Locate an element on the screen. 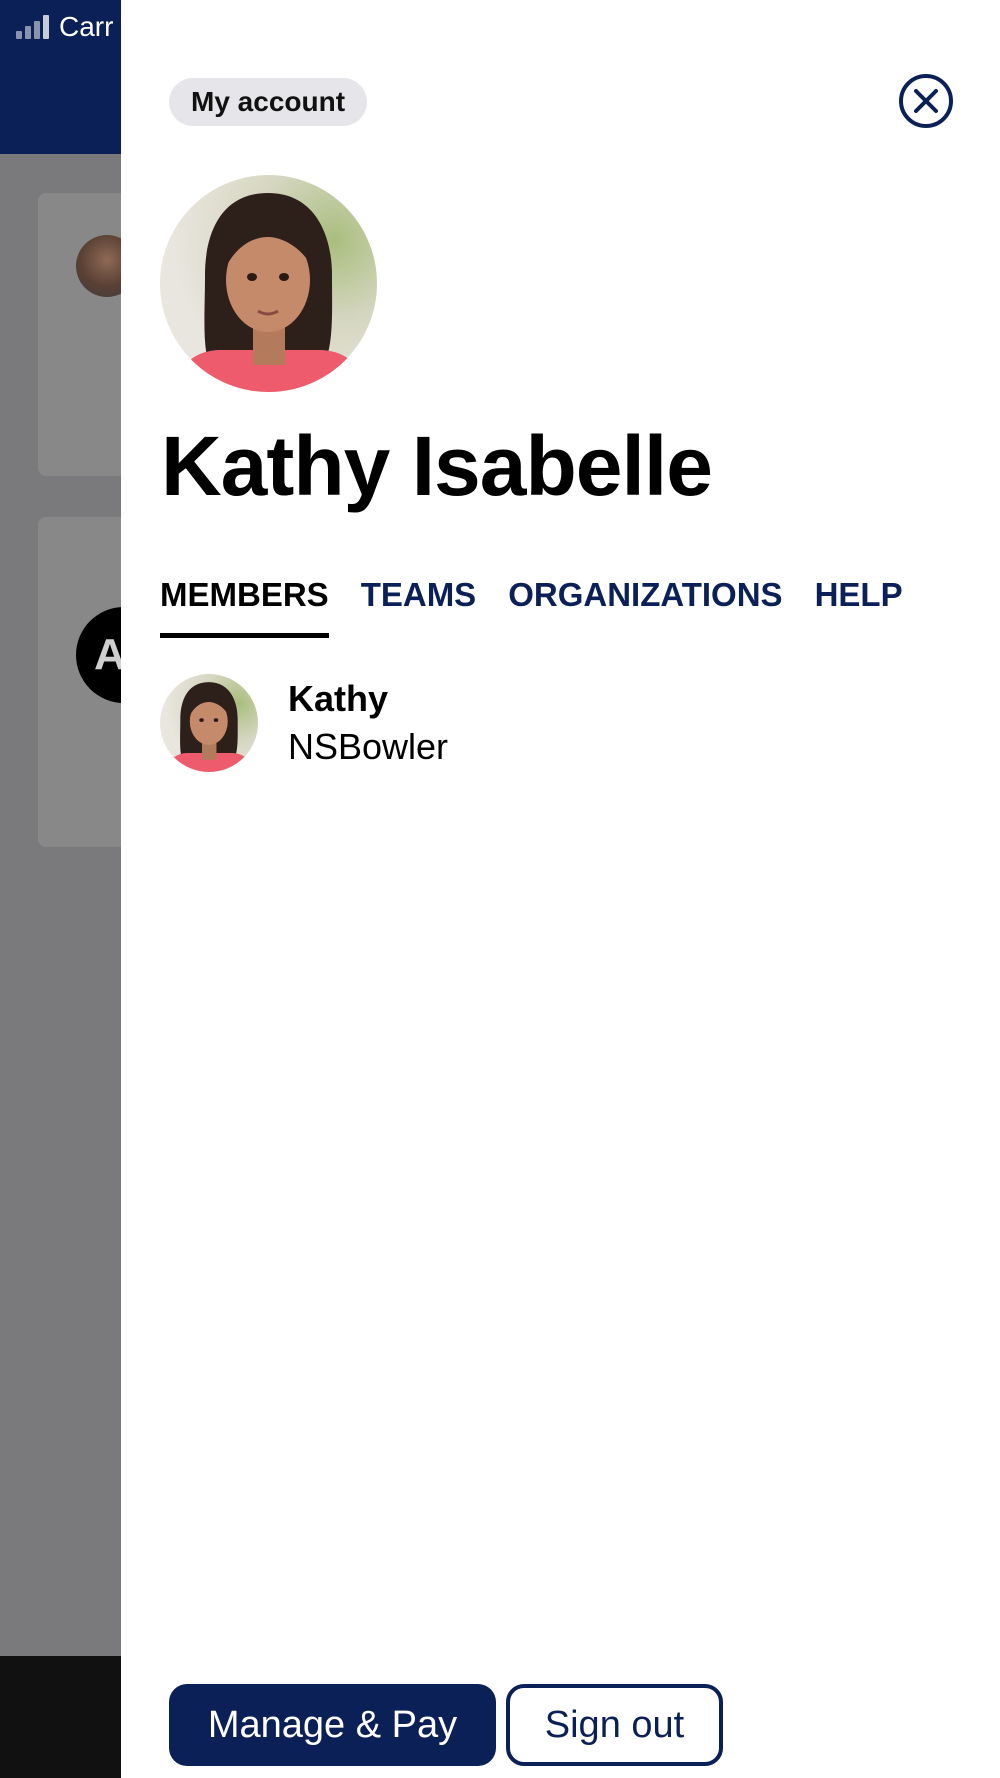 The width and height of the screenshot is (1000, 1778). tab-teams: TEAMS is located at coordinates (419, 604).